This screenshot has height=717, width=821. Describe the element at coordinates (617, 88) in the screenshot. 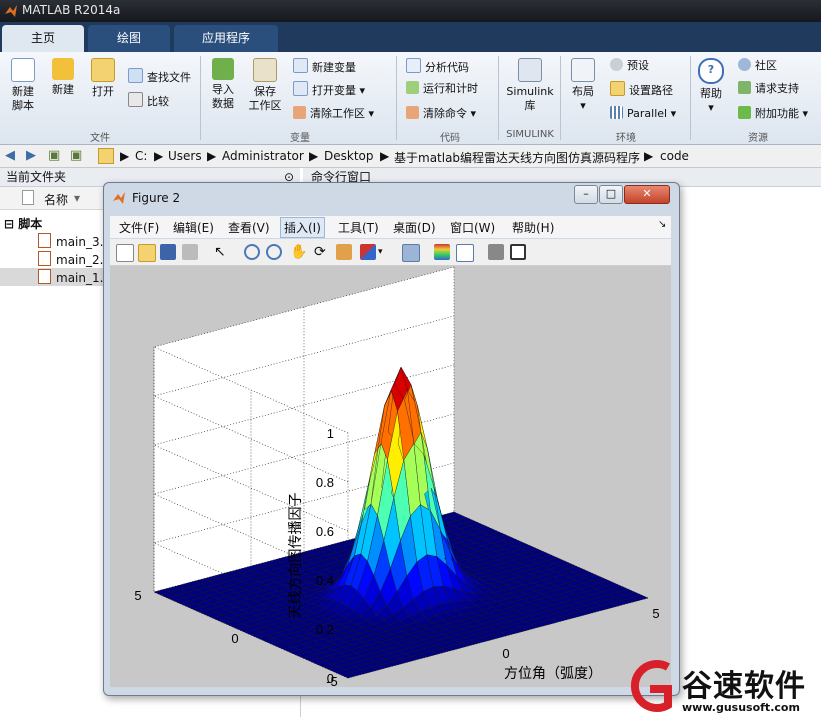

I see `set-path-icon` at that location.